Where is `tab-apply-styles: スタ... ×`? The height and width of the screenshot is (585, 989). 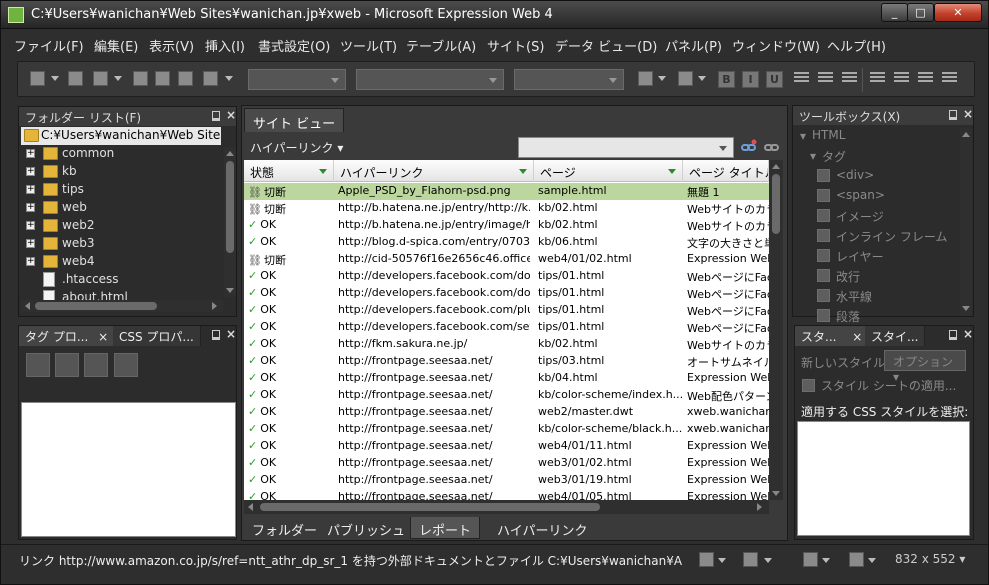
tab-apply-styles: スタ... × is located at coordinates (832, 336).